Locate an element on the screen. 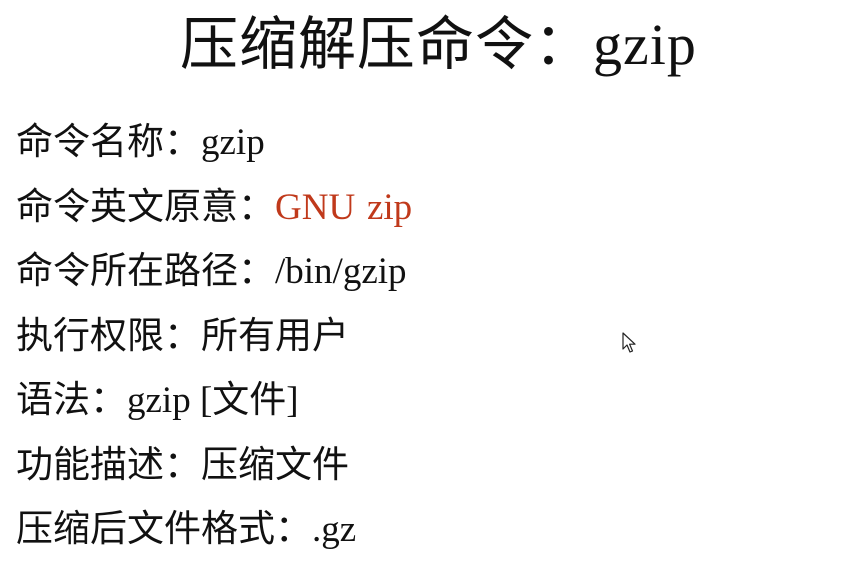  mouse-pointer-icon is located at coordinates (629, 342).